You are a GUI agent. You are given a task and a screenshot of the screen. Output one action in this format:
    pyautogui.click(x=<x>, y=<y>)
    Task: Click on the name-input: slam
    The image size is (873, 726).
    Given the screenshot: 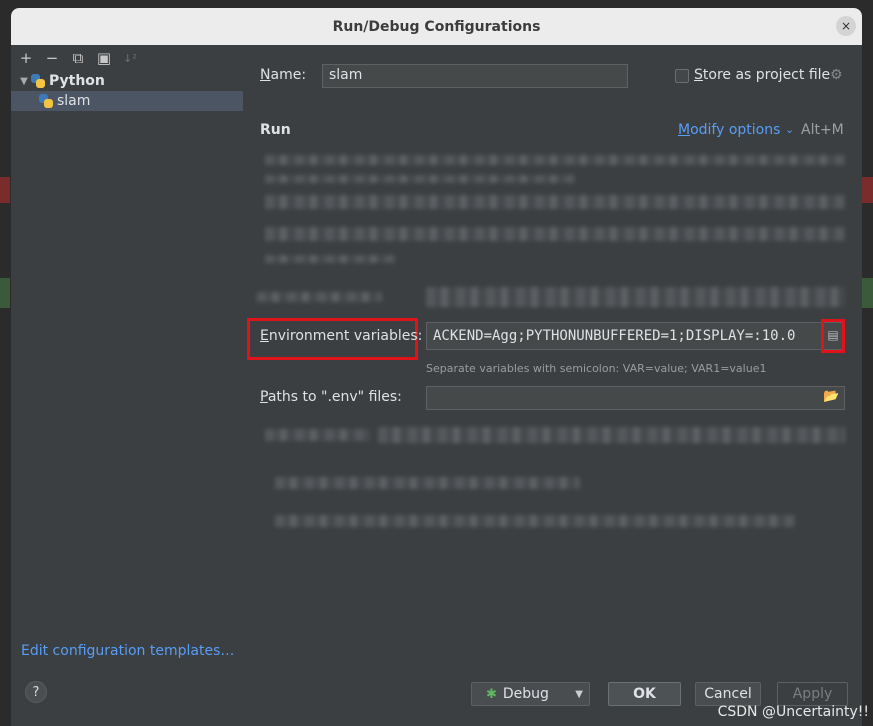 What is the action you would take?
    pyautogui.click(x=475, y=76)
    